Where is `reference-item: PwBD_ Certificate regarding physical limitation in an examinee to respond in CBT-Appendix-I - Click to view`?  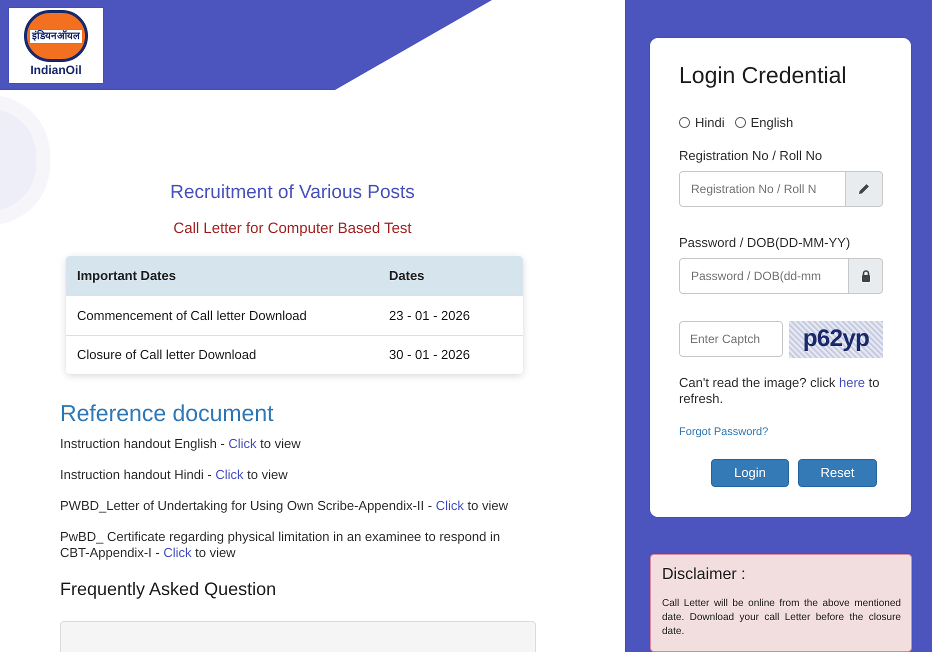
reference-item: PwBD_ Certificate regarding physical limitation in an examinee to respond in CBT-Appendix-I - Click to view is located at coordinates (281, 545).